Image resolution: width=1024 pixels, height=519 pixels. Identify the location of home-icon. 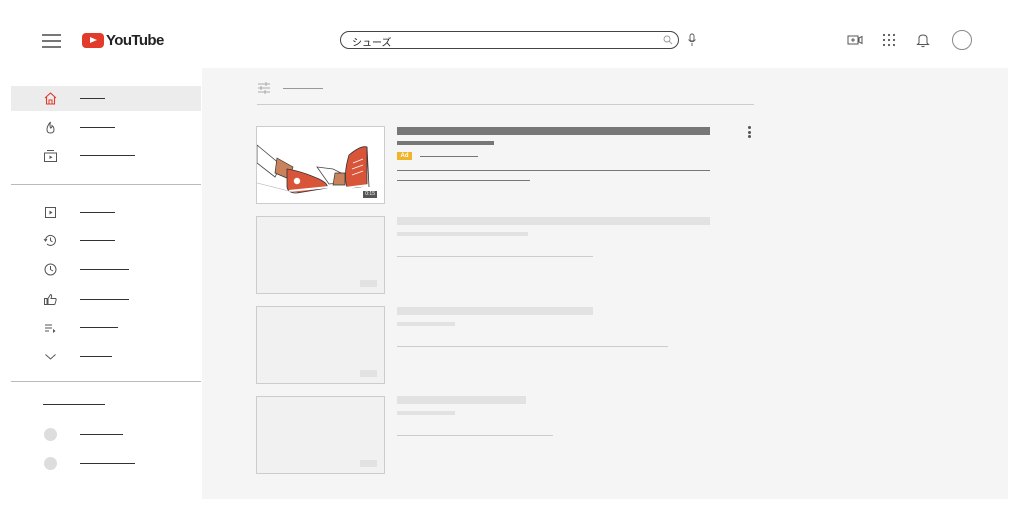
(50, 98).